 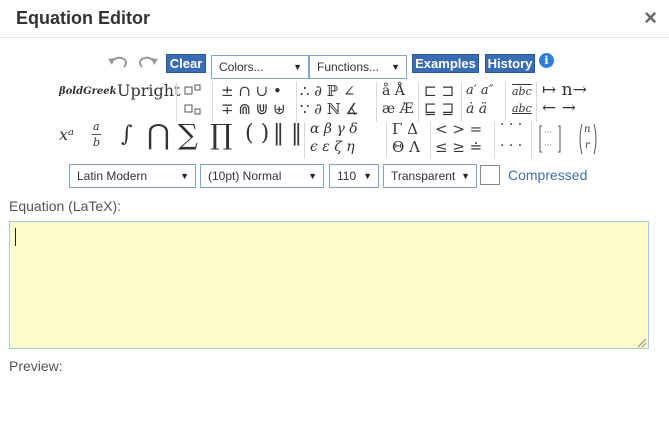 I want to click on superscript-button: xᵃ, so click(x=66, y=135).